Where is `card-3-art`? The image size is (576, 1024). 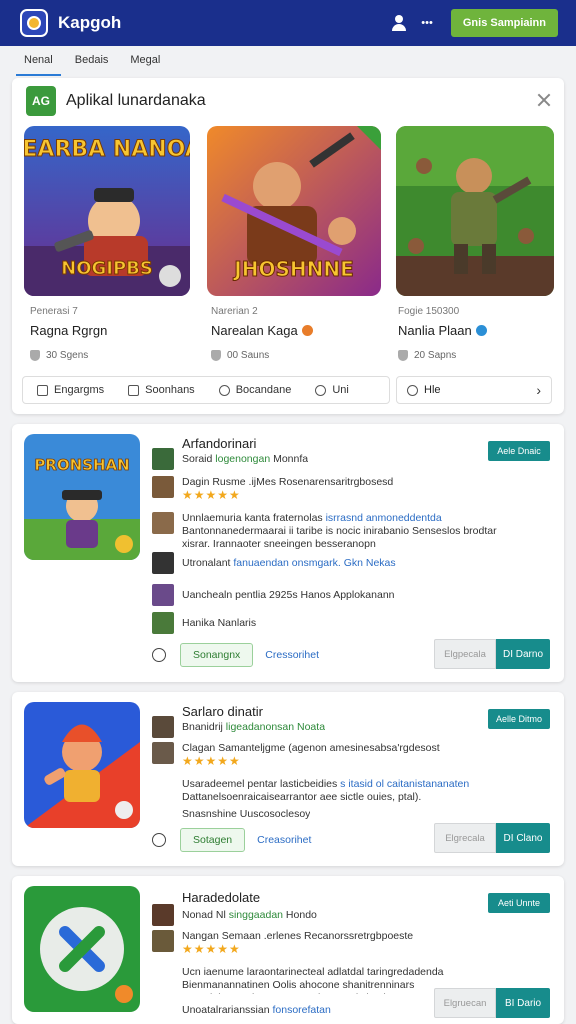
card-3-art is located at coordinates (82, 949).